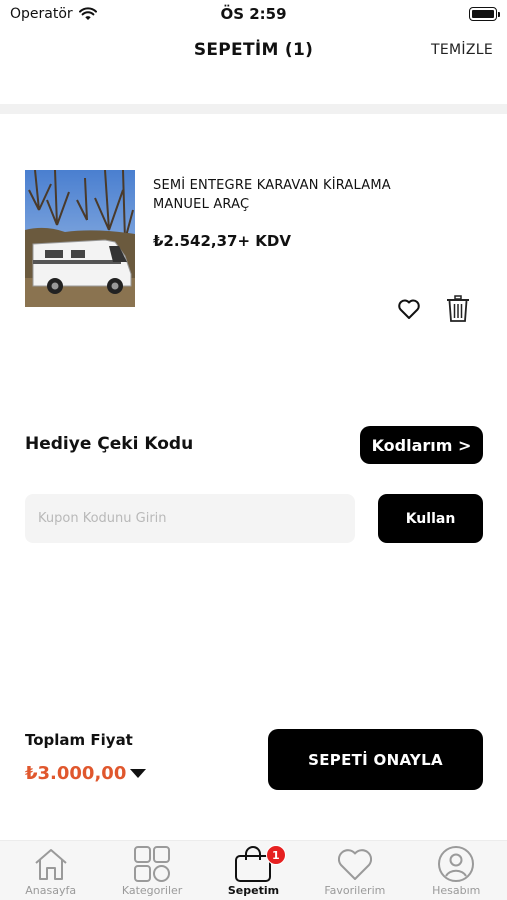 The image size is (507, 900). Describe the element at coordinates (430, 518) in the screenshot. I see `apply-coupon-button: Kullan` at that location.